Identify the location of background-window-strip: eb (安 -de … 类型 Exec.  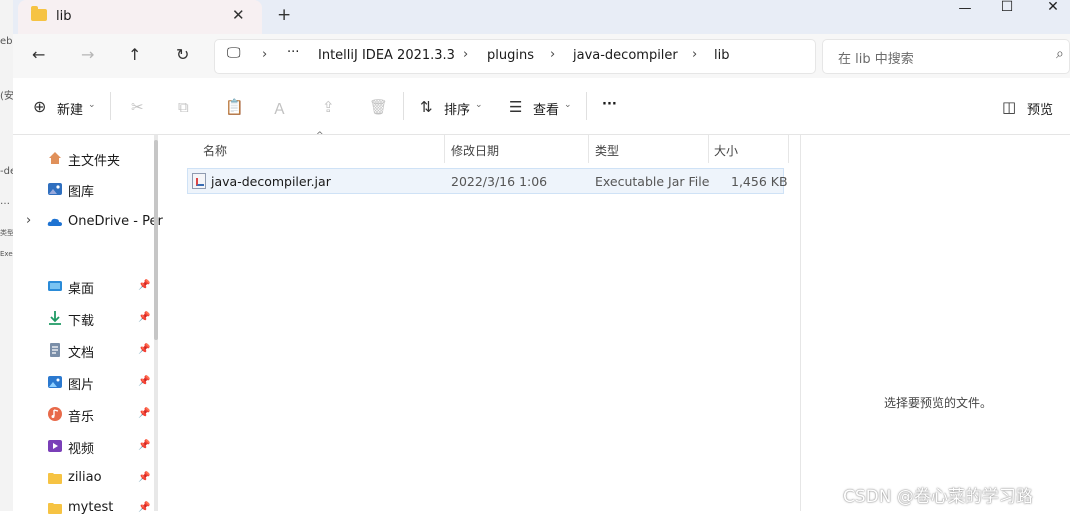
(7, 255).